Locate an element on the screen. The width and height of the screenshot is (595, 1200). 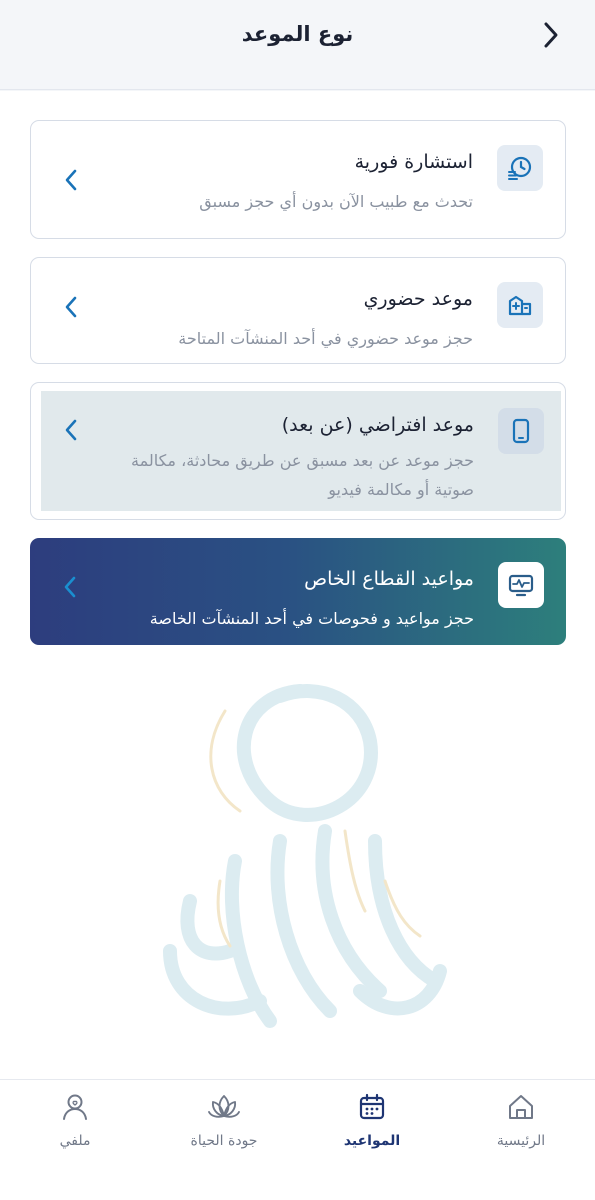
nav-label: ملفي is located at coordinates (75, 1141).